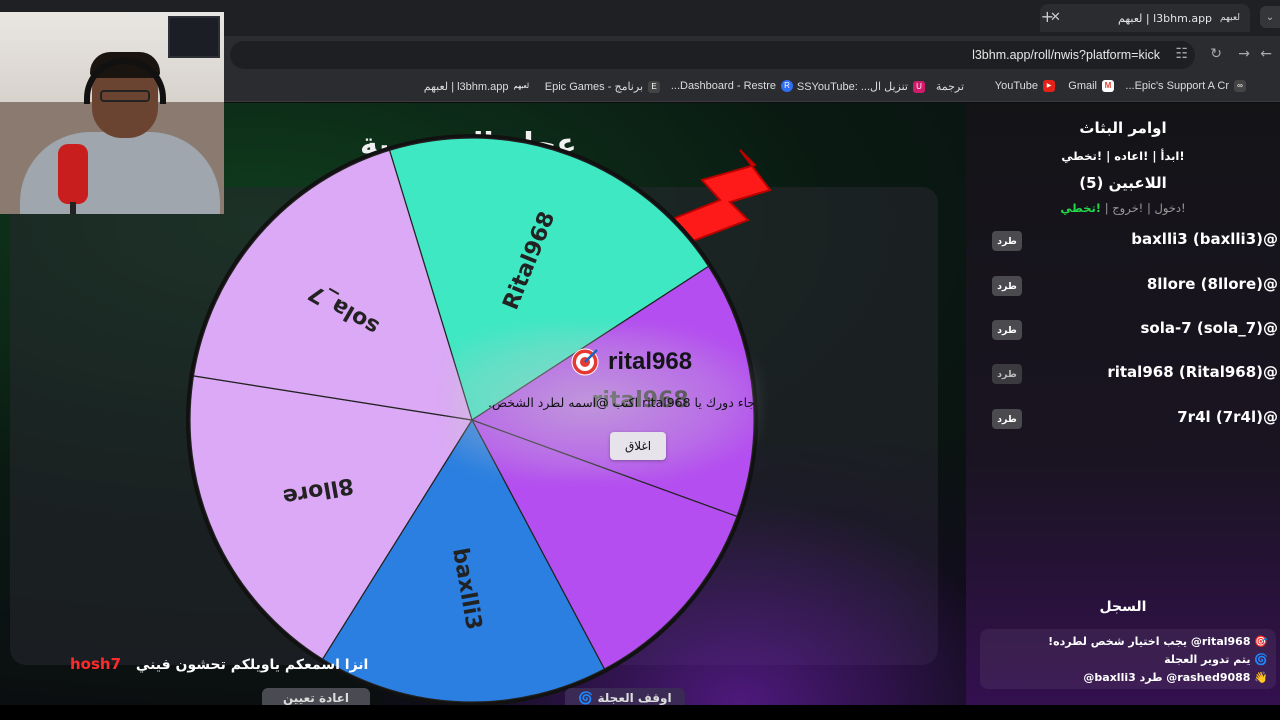 The height and width of the screenshot is (720, 1280). What do you see at coordinates (650, 361) in the screenshot?
I see `winner-name: rital968` at bounding box center [650, 361].